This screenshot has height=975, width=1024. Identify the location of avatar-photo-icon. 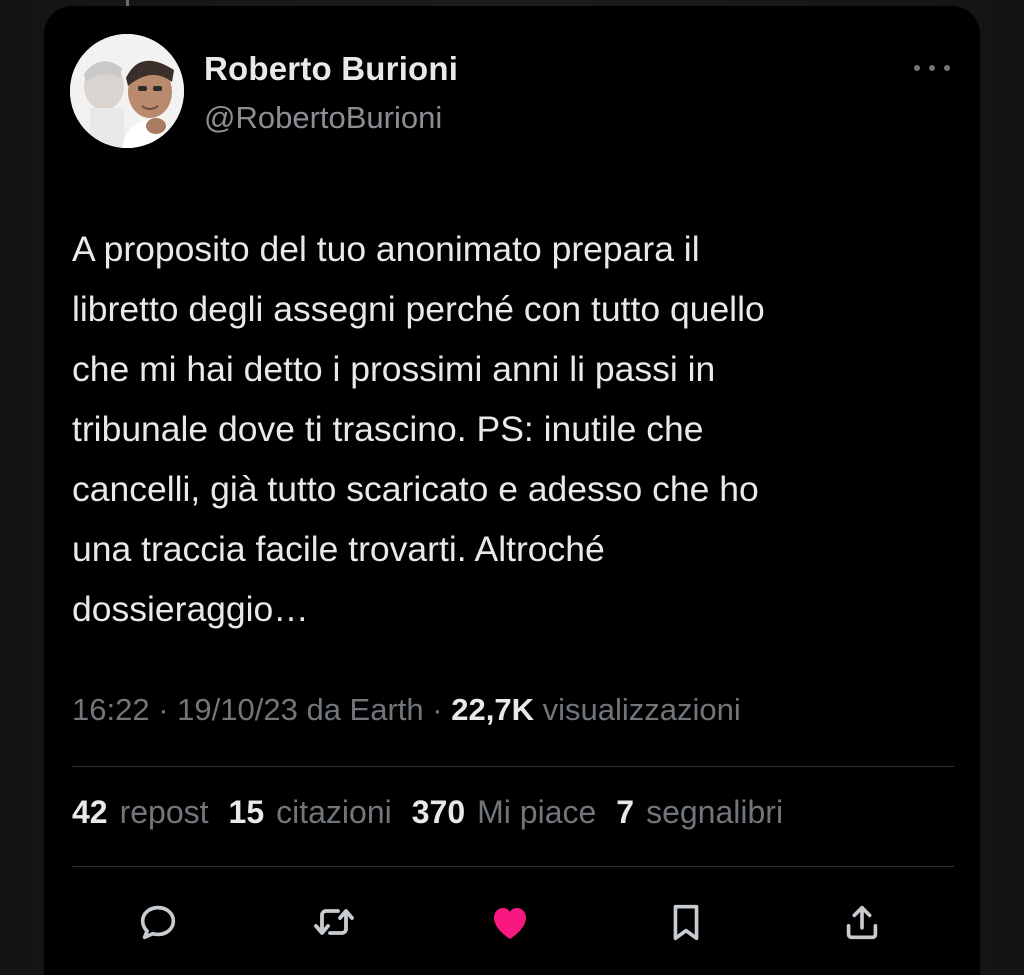
(127, 91).